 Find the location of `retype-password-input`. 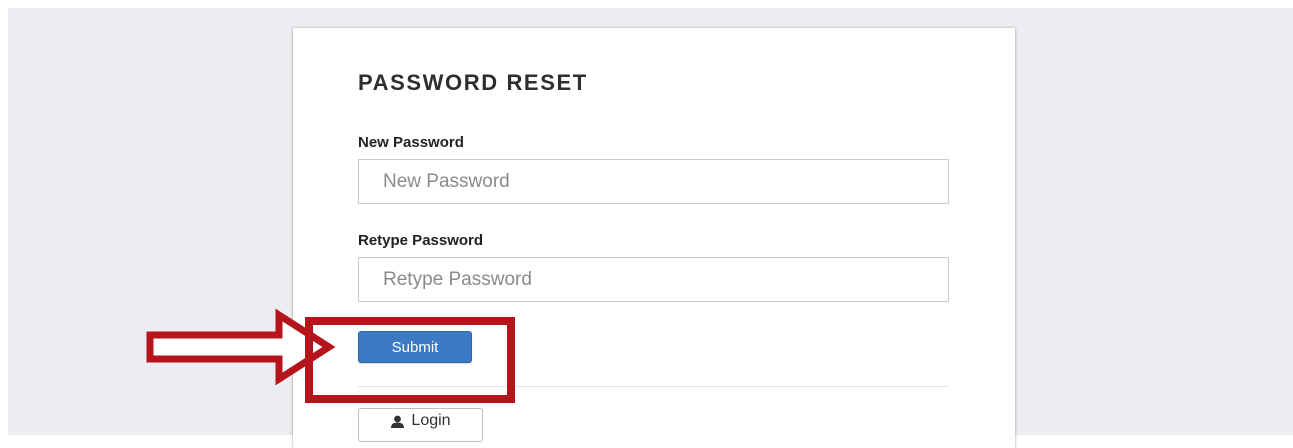

retype-password-input is located at coordinates (653, 279).